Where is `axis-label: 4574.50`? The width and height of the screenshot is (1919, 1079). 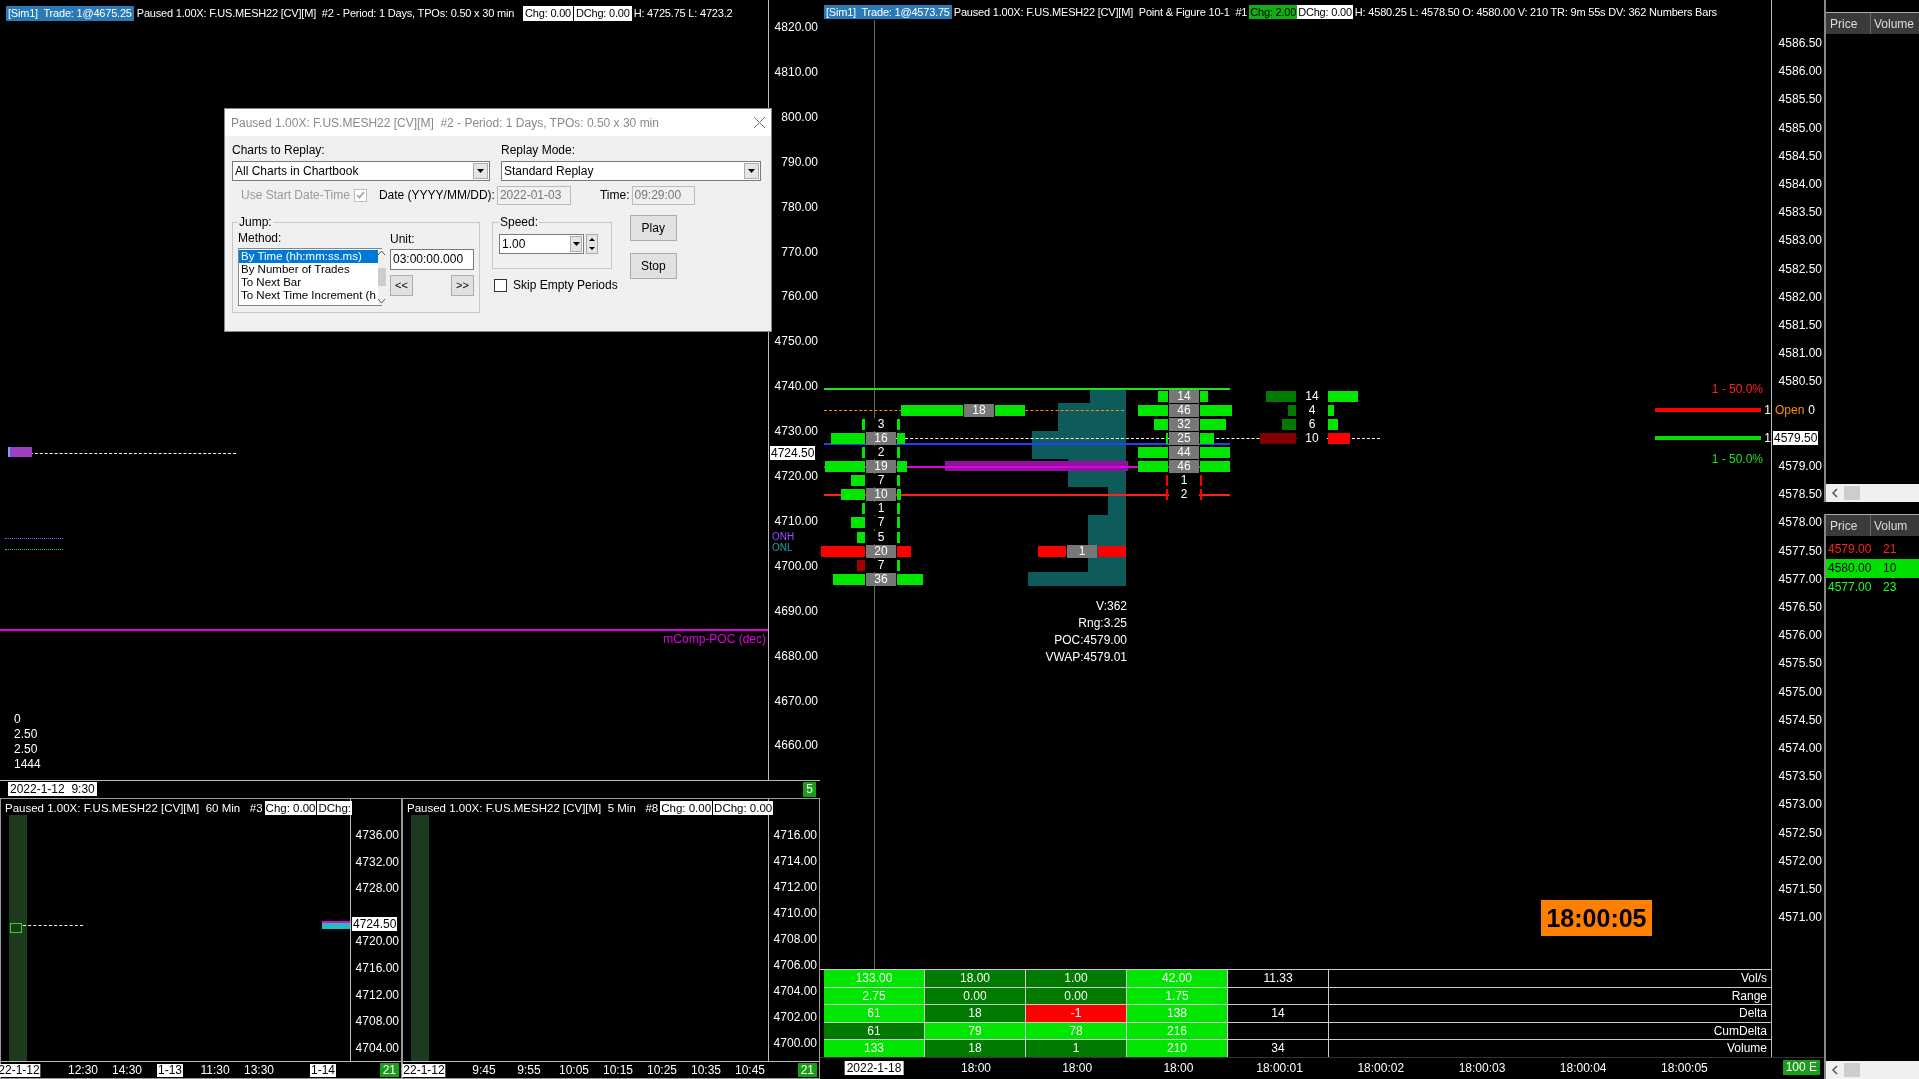
axis-label: 4574.50 is located at coordinates (1800, 719).